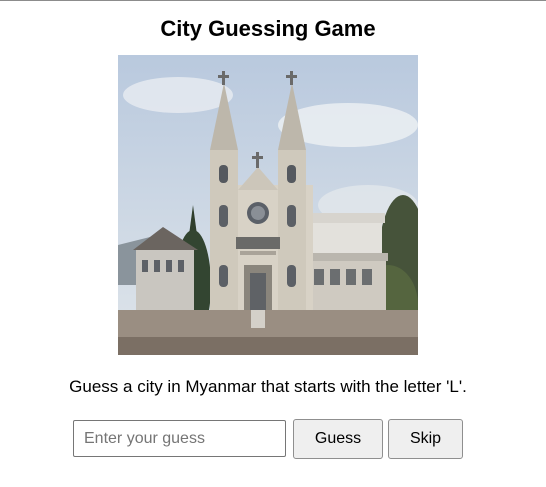  What do you see at coordinates (273, 0) in the screenshot?
I see `top-divider` at bounding box center [273, 0].